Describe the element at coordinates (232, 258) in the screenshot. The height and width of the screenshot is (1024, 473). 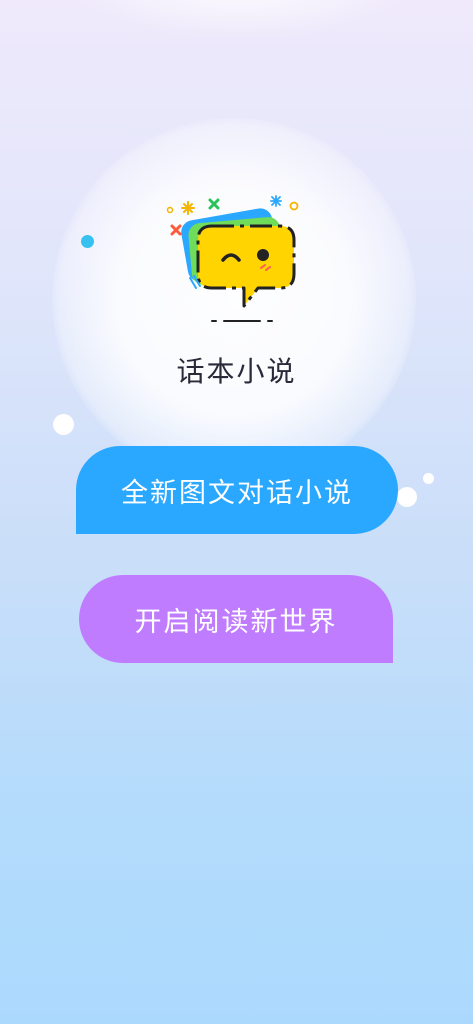
I see `winking-speech-bubble-icon` at that location.